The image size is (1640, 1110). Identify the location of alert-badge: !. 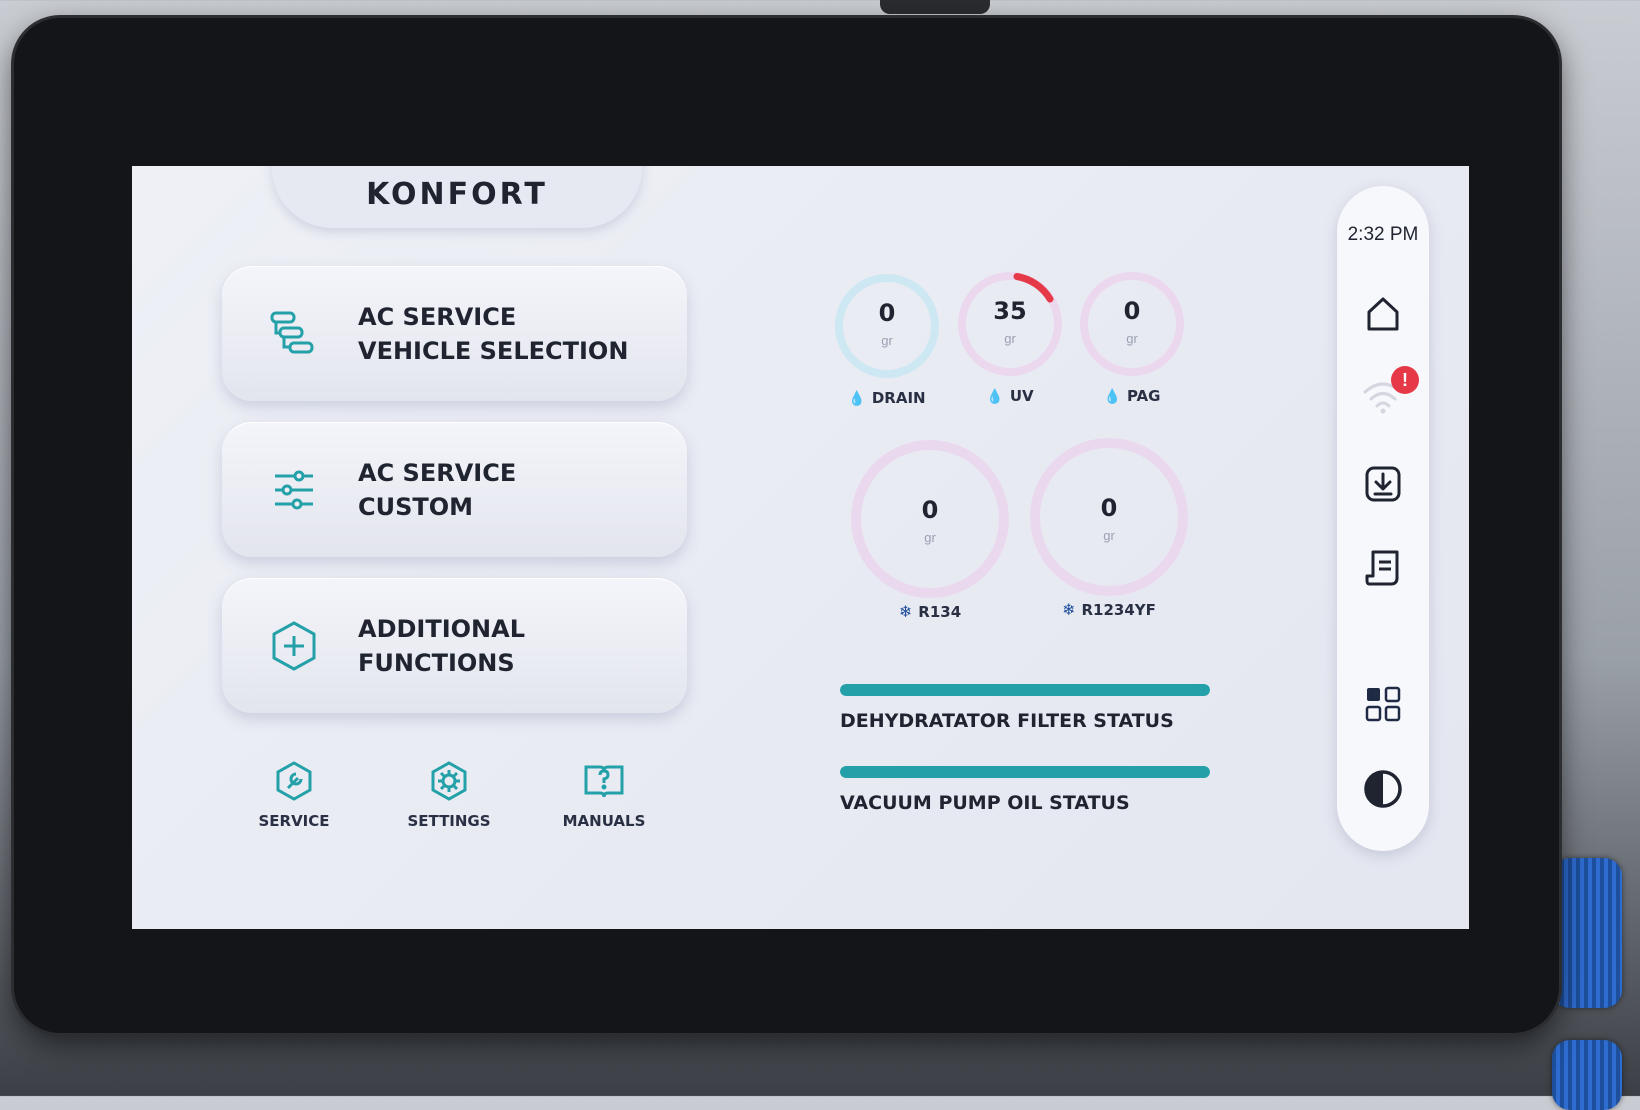
(1405, 380).